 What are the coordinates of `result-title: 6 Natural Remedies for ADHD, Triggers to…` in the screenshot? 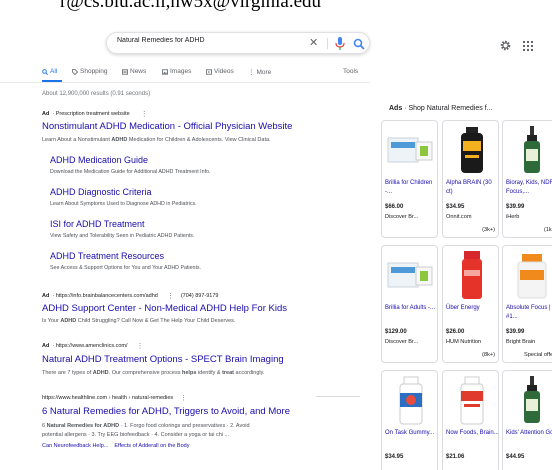 It's located at (166, 411).